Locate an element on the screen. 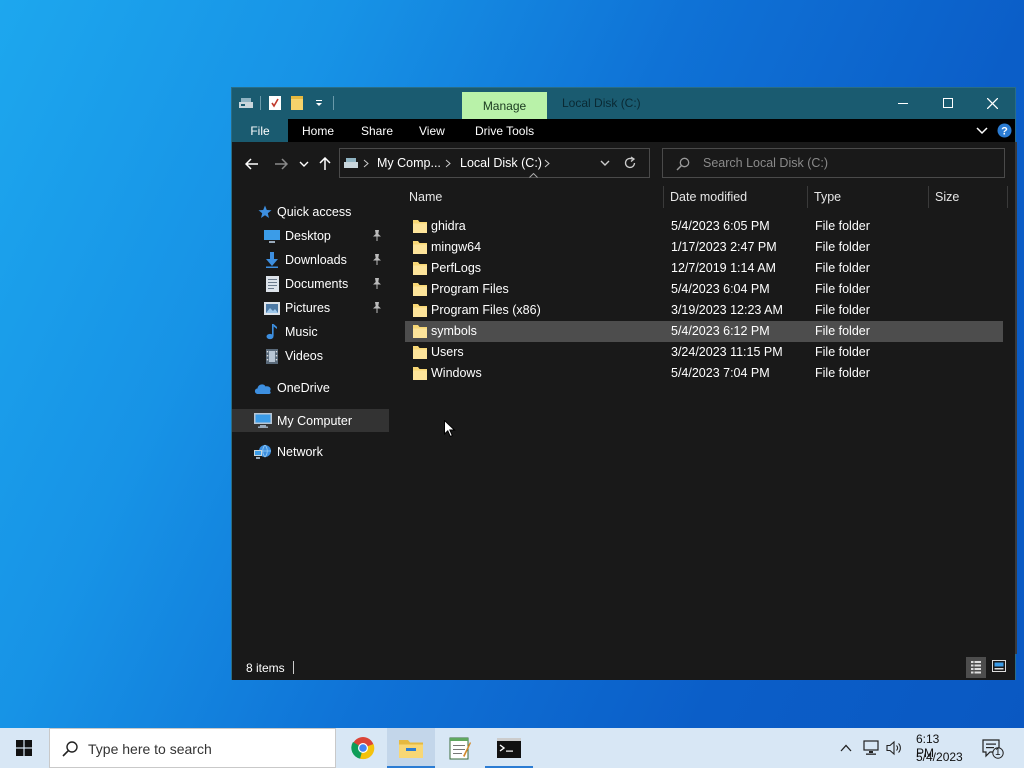  recent-locations-chevron-icon is located at coordinates (304, 164).